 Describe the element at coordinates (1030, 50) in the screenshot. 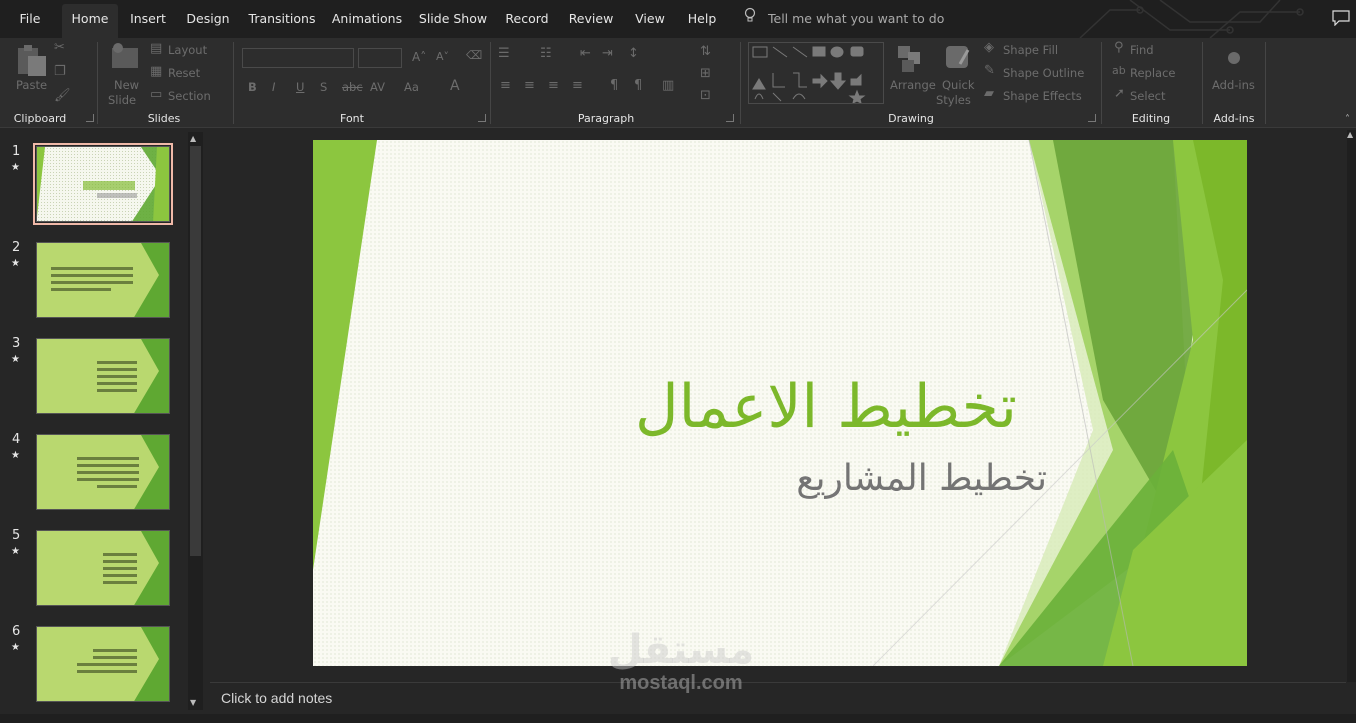

I see `shape-fill-button: Shape Fill` at that location.